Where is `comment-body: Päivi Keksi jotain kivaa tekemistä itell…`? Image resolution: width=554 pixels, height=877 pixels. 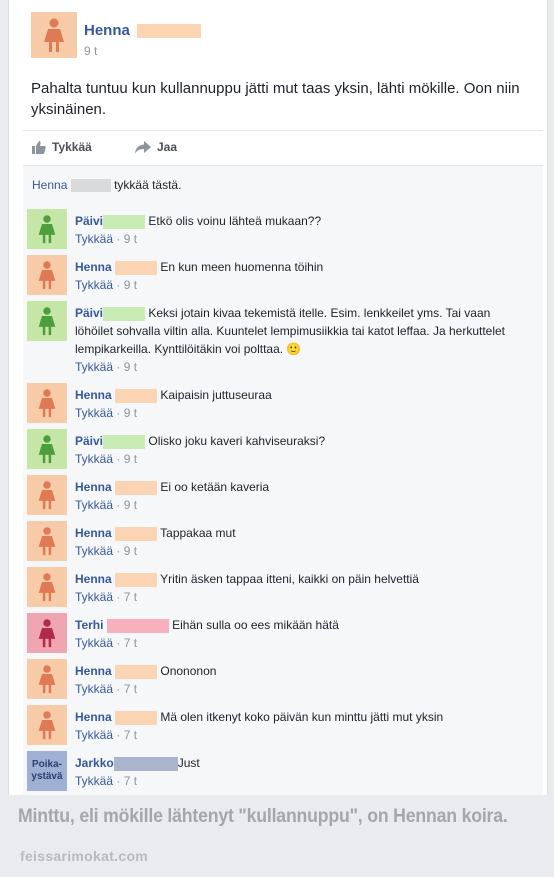 comment-body: Päivi Keksi jotain kivaa tekemistä itell… is located at coordinates (302, 331).